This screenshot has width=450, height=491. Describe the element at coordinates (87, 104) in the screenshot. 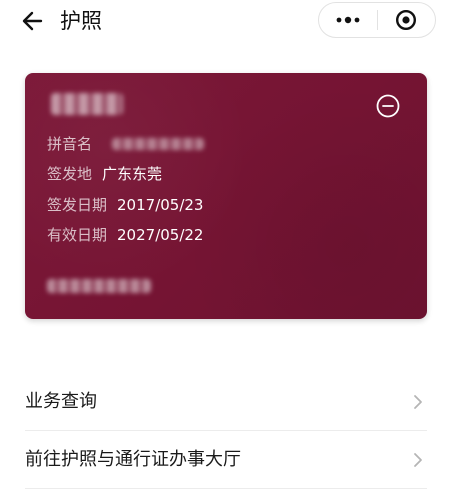

I see `holder-name-redacted` at that location.